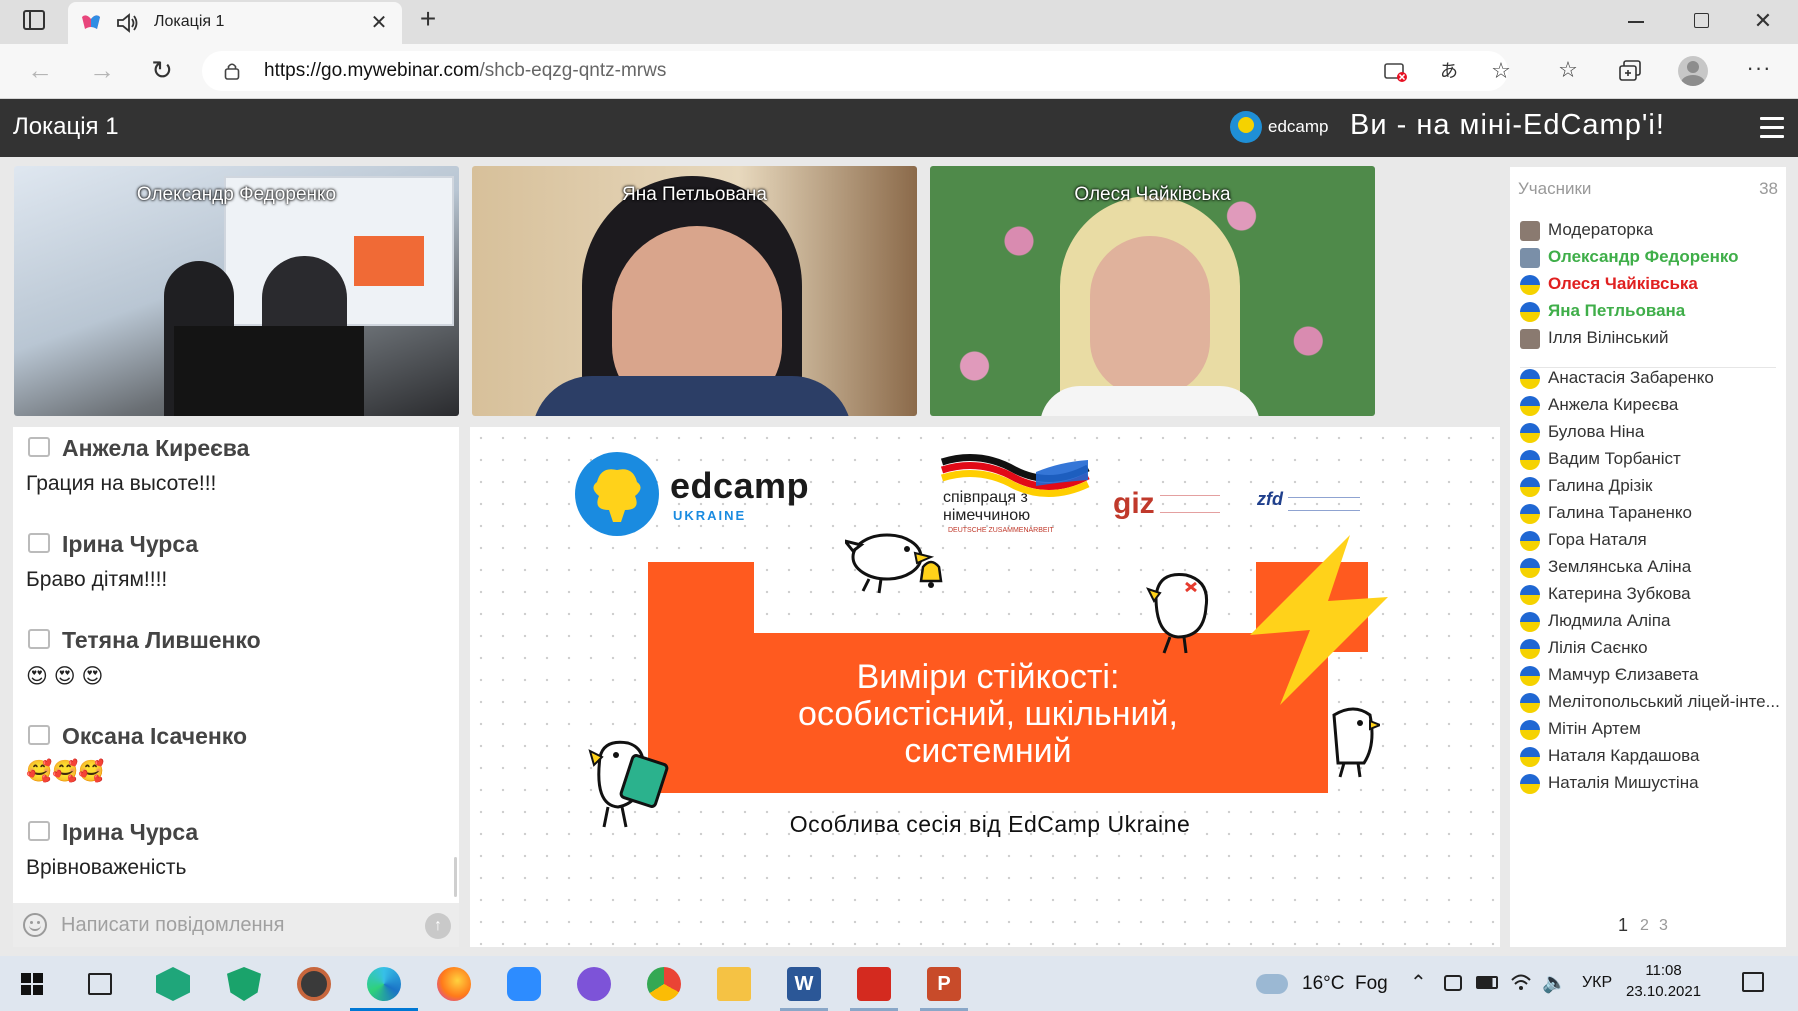 The width and height of the screenshot is (1798, 1011). I want to click on page-3-link: 3, so click(1663, 926).